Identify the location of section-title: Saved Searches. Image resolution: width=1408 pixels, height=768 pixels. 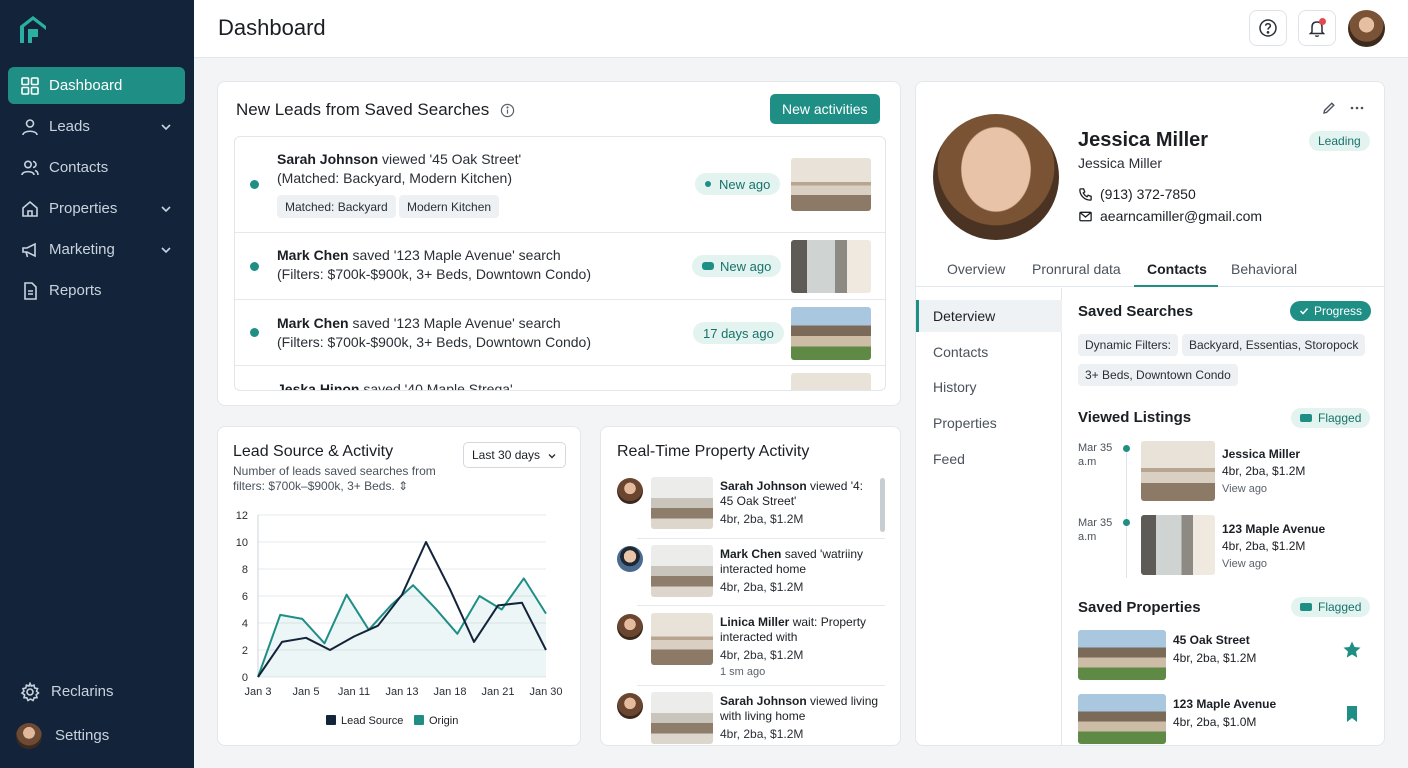
(1136, 311).